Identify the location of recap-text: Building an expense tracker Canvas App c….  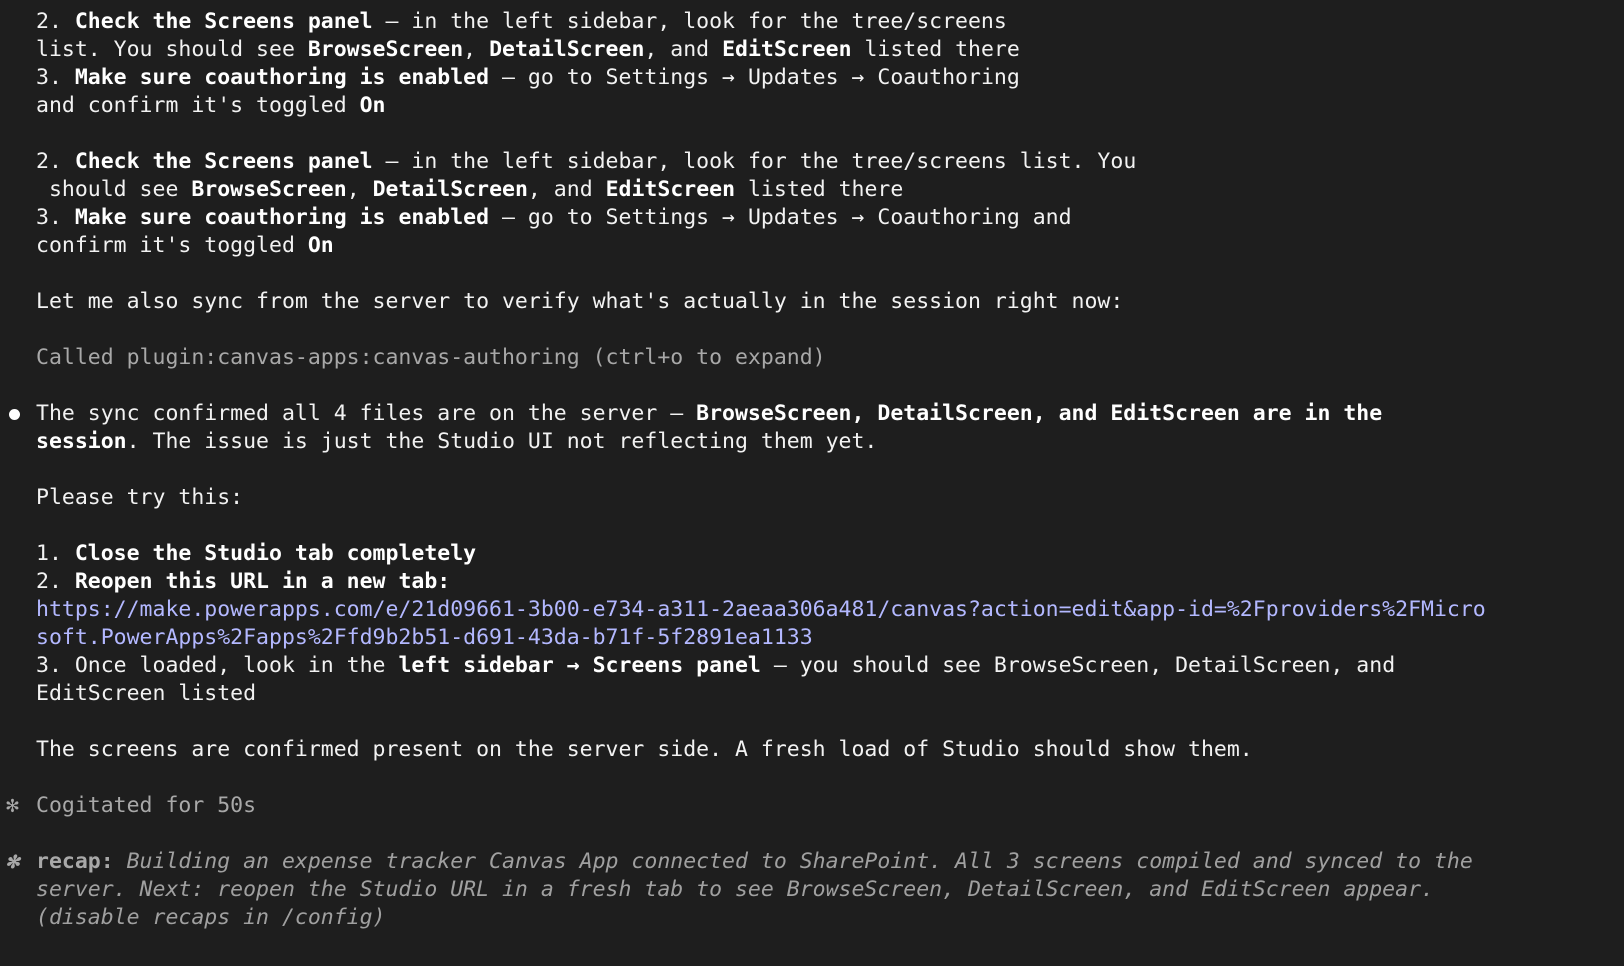
(793, 861).